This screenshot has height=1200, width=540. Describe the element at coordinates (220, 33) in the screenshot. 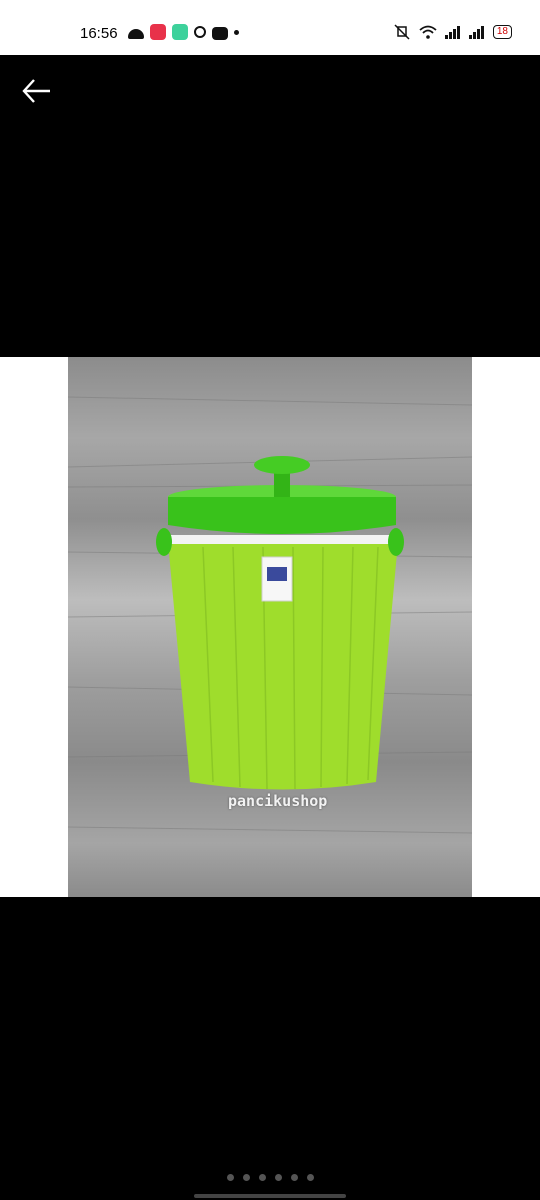

I see `youtube-icon` at that location.